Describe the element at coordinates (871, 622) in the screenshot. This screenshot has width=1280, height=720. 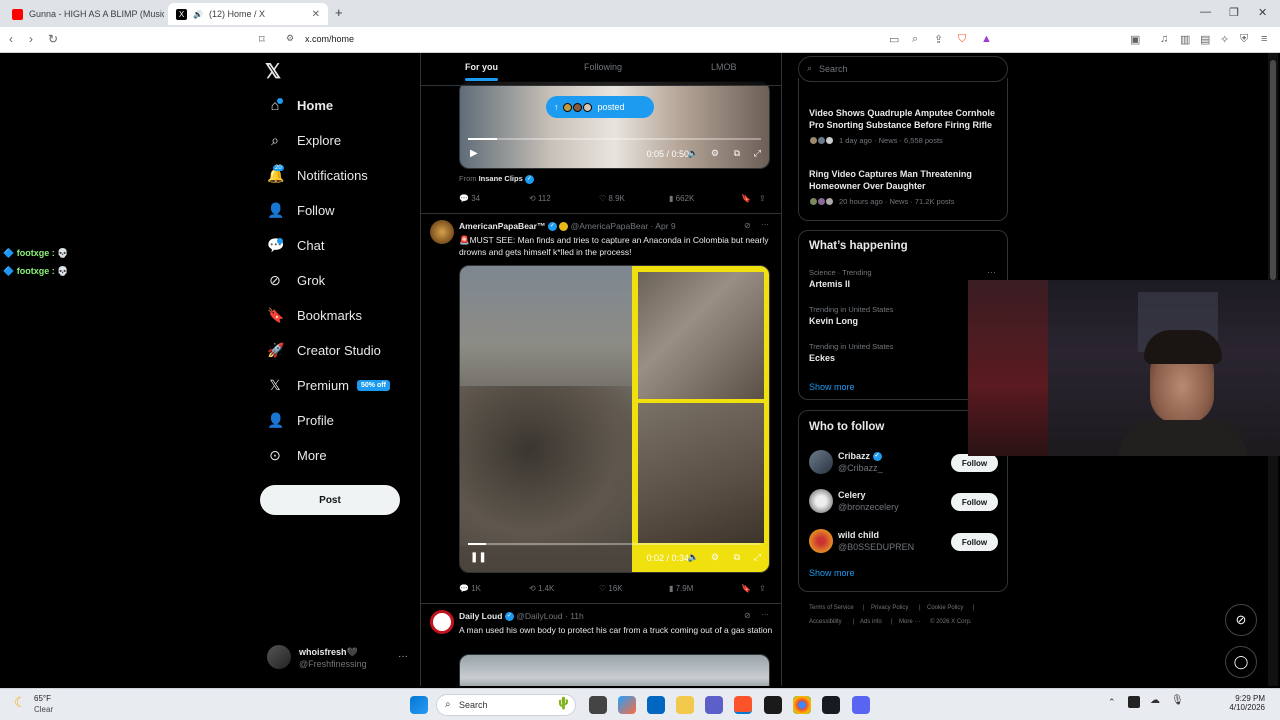
I see `footer-link-ads-info: Ads info` at that location.